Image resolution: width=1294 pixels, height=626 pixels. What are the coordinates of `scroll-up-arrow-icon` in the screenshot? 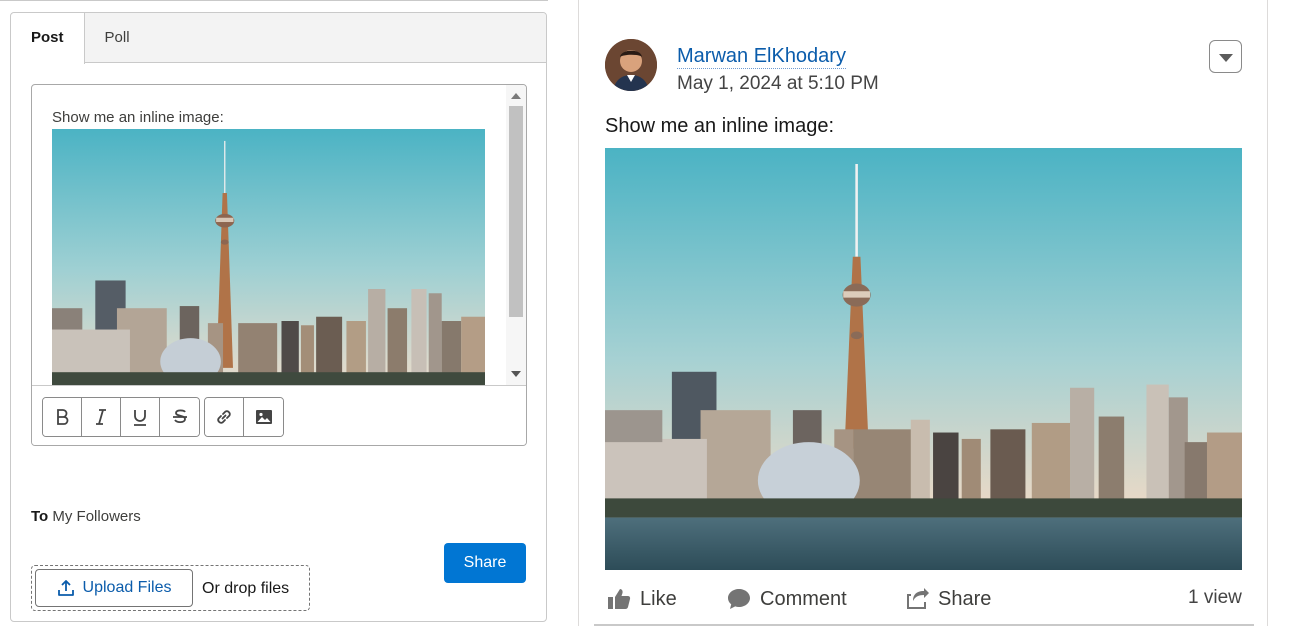 It's located at (516, 96).